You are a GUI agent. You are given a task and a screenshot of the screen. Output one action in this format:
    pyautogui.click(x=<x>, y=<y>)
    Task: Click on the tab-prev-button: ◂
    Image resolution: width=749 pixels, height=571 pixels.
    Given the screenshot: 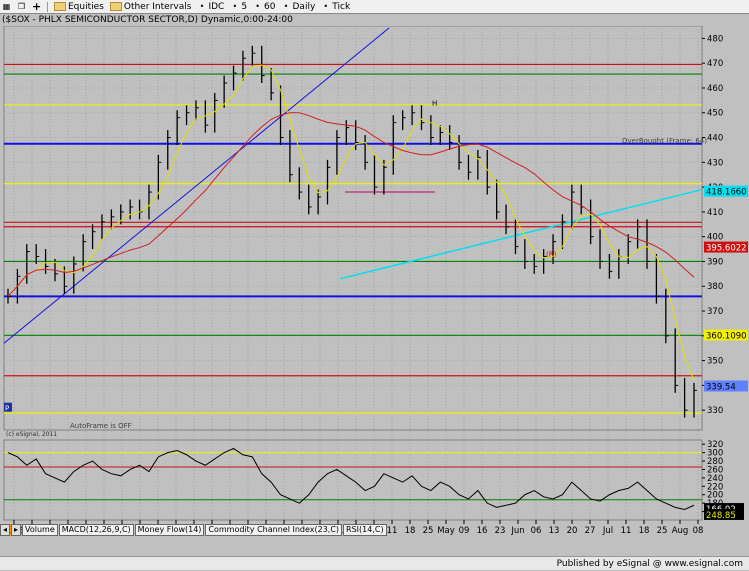 What is the action you would take?
    pyautogui.click(x=5, y=530)
    